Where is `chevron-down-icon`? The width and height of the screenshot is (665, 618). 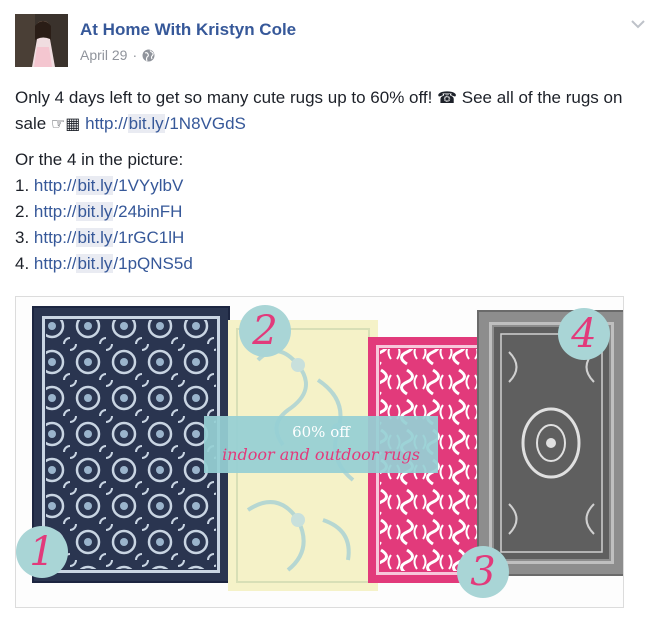 chevron-down-icon is located at coordinates (638, 24).